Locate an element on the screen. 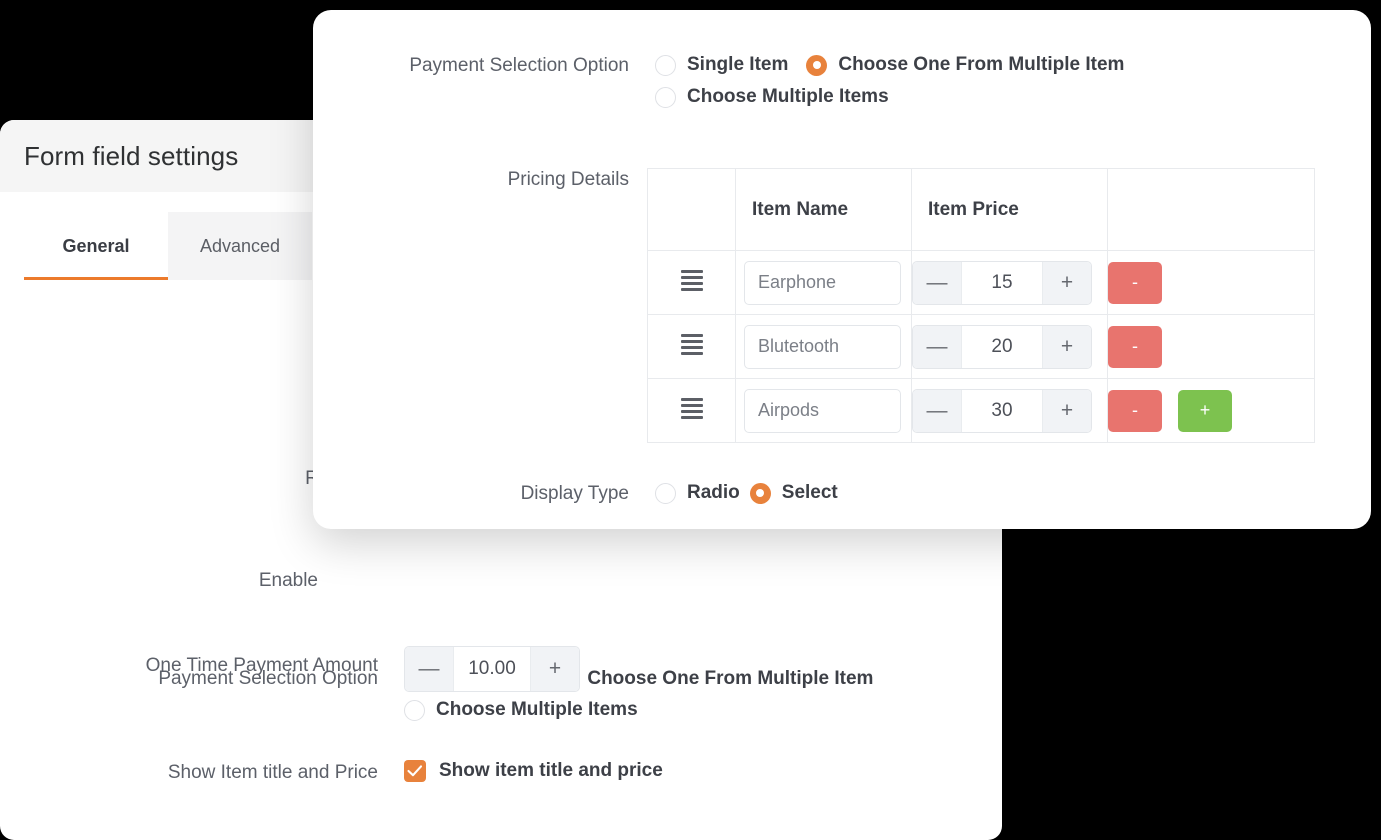 Image resolution: width=1381 pixels, height=840 pixels. table-row: — 30 + - + is located at coordinates (981, 410).